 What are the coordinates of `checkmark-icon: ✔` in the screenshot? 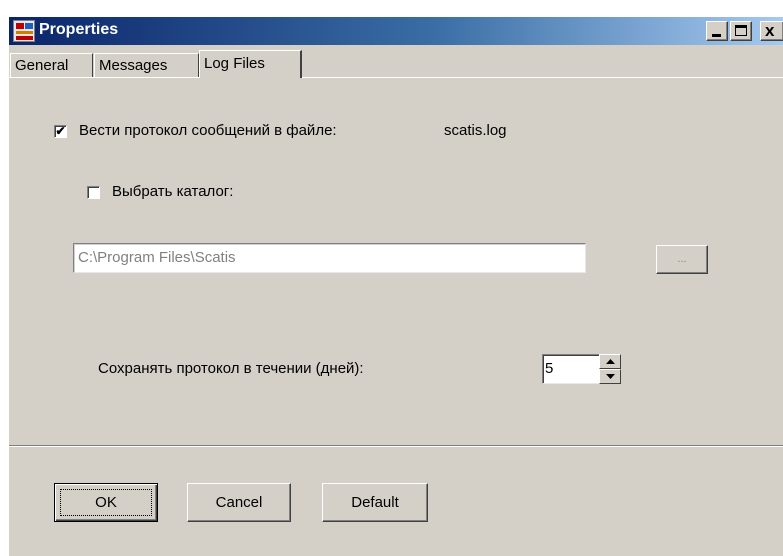 It's located at (60, 131).